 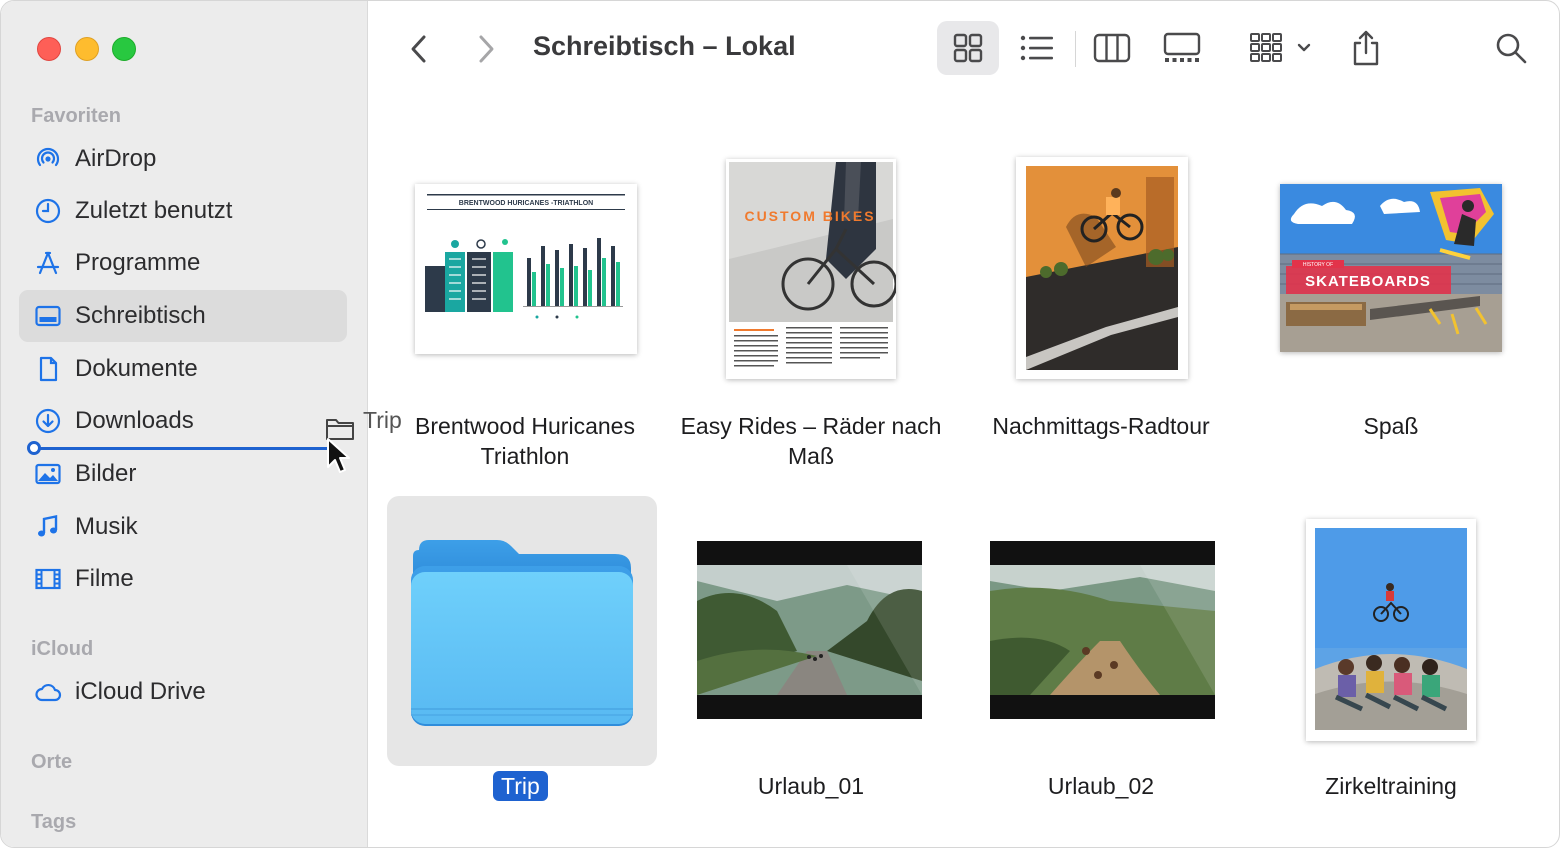 I want to click on sidebar-item-label: Musik, so click(x=106, y=526).